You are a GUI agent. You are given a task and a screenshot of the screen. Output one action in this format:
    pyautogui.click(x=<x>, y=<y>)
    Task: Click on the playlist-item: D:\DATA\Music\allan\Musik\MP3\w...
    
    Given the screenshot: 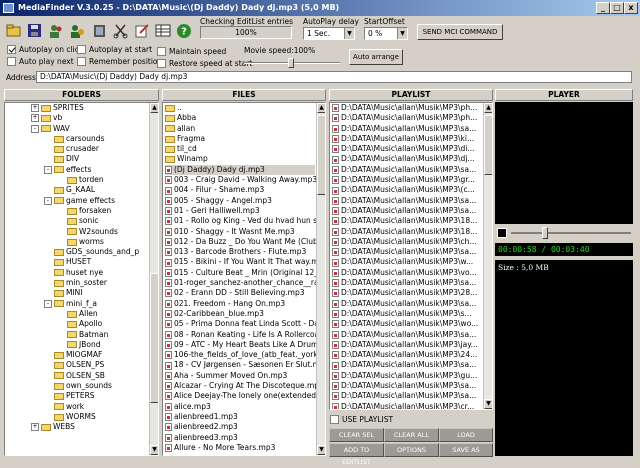 What is the action you would take?
    pyautogui.click(x=407, y=262)
    